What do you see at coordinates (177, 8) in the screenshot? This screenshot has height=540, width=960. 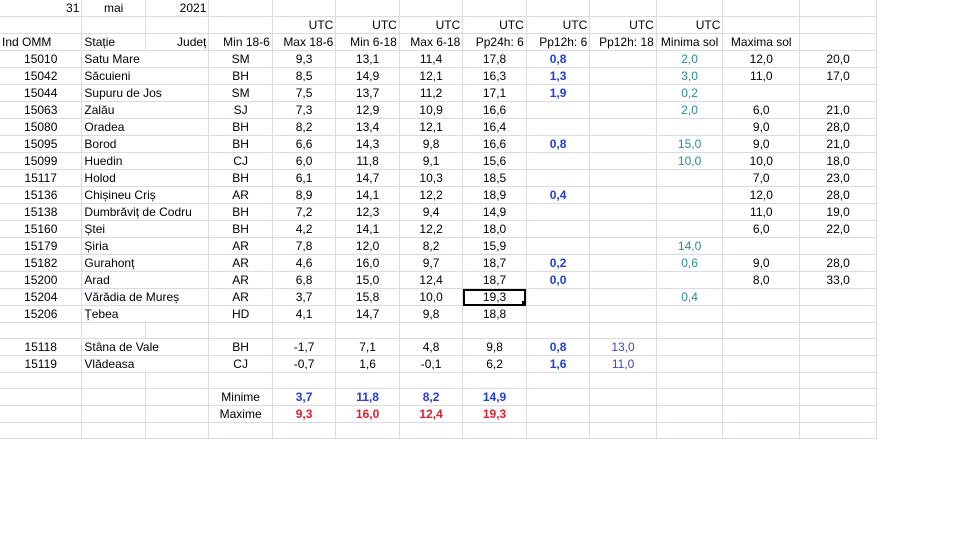 I see `date-year: 2021` at bounding box center [177, 8].